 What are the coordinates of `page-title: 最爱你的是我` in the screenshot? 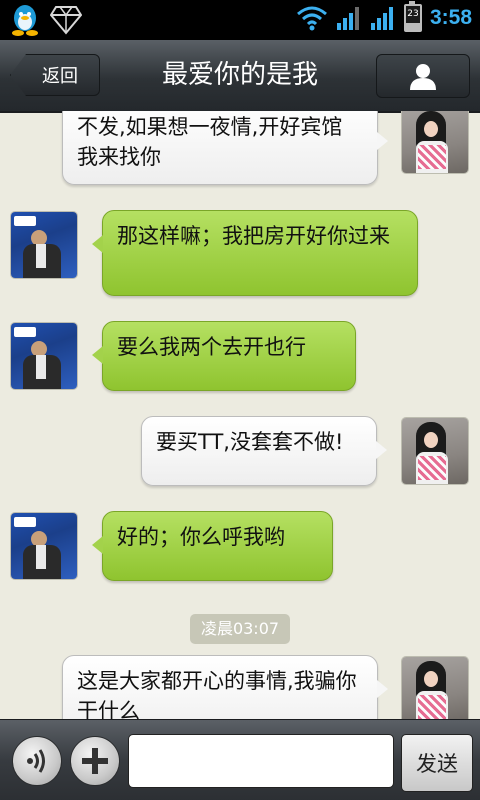 It's located at (239, 75).